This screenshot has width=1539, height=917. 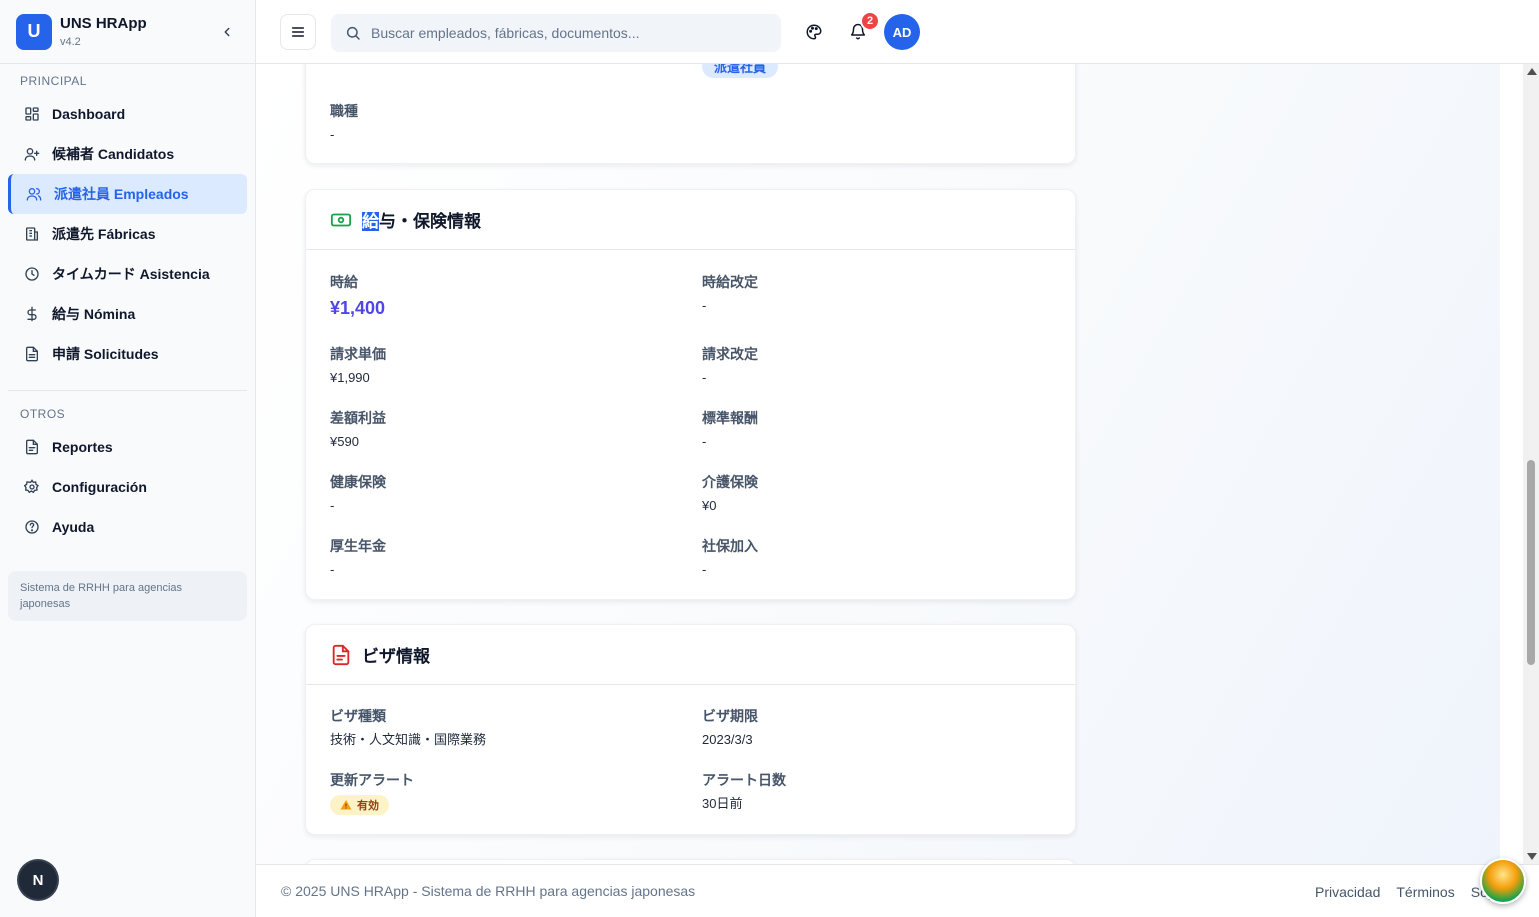 I want to click on sidebar-item-label: Configuración, so click(x=99, y=487).